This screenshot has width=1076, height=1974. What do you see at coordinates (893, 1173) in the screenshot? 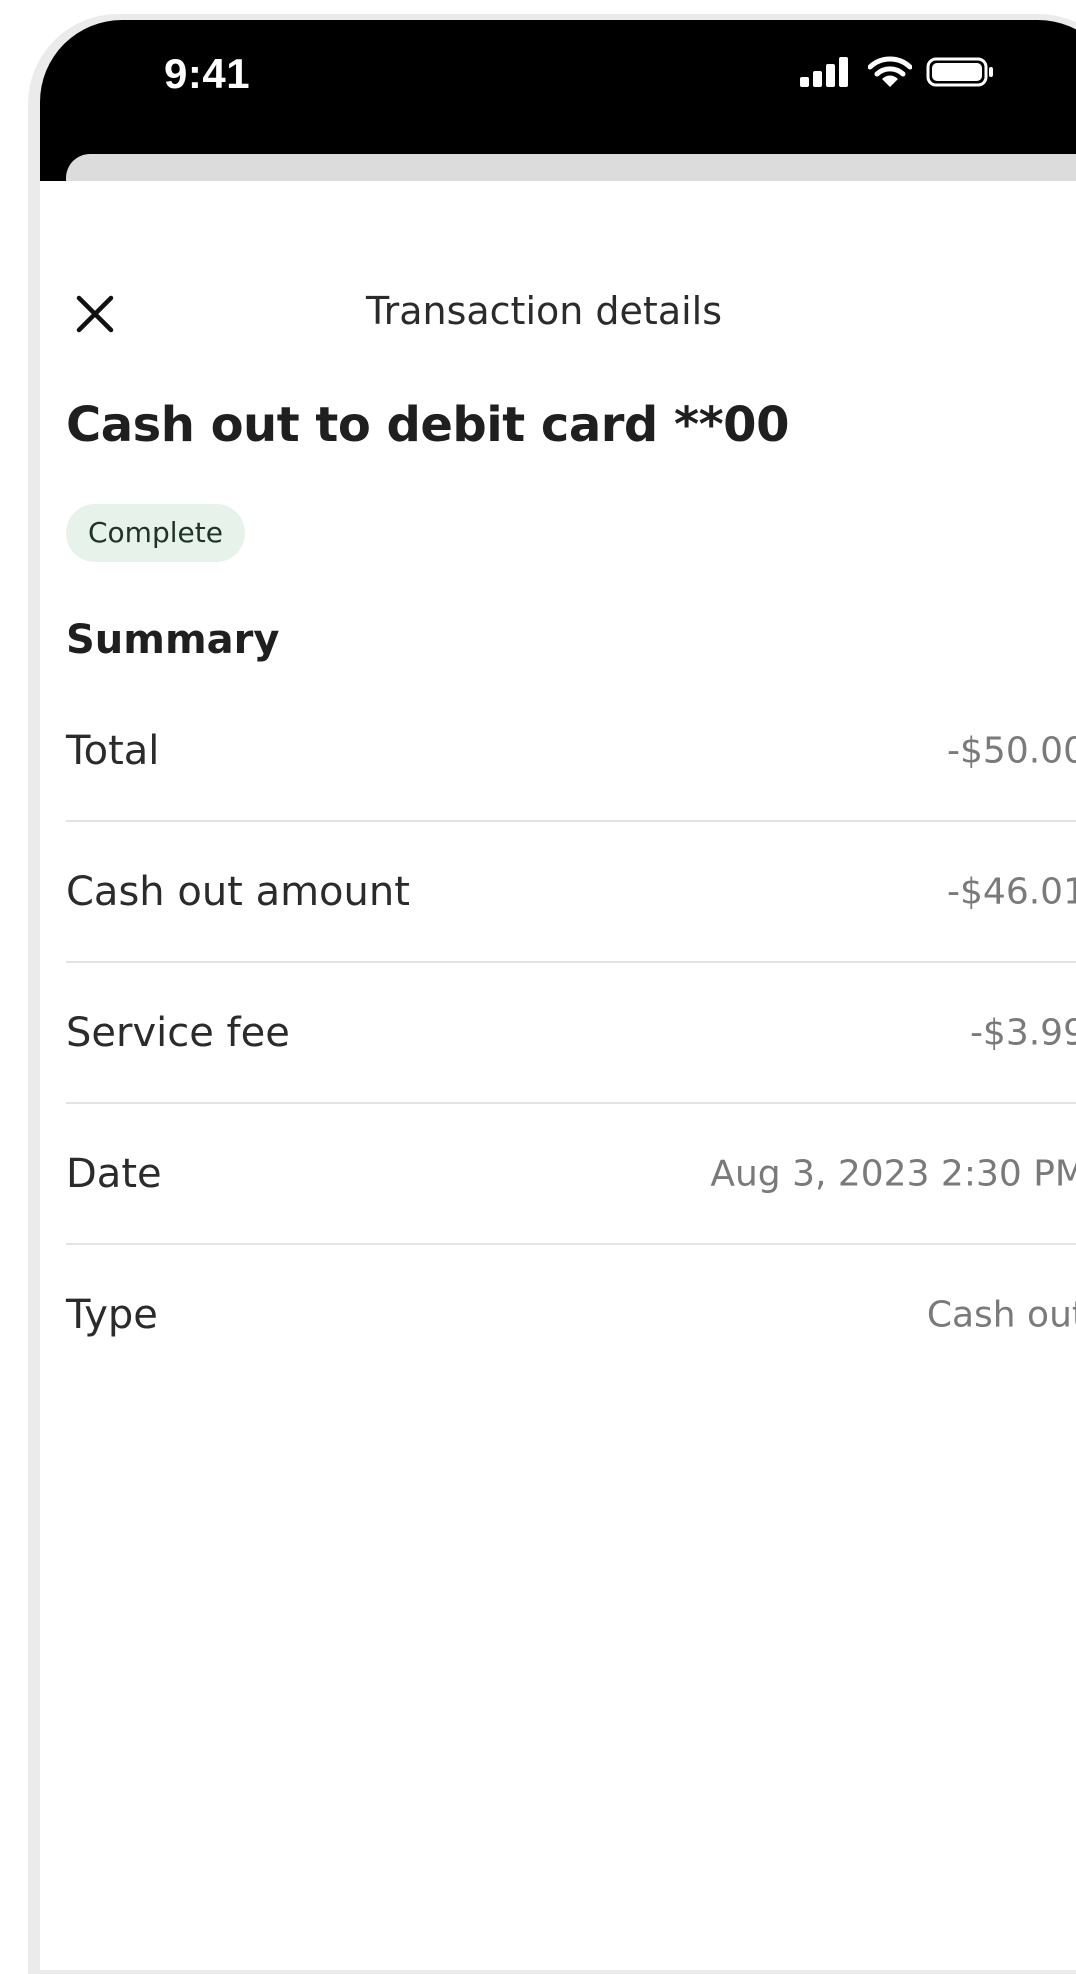
I see `row-value: Aug 3, 2023 2:30 PM` at bounding box center [893, 1173].